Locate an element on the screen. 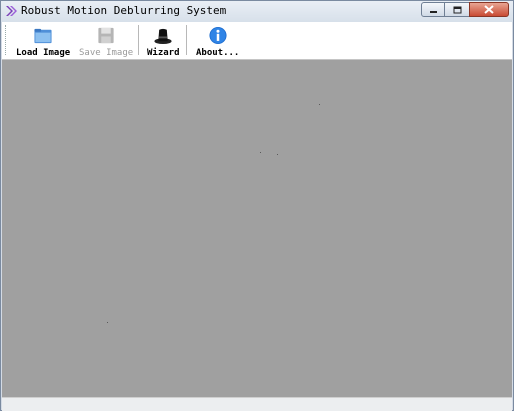 The height and width of the screenshot is (411, 514). minimize-button is located at coordinates (433, 9).